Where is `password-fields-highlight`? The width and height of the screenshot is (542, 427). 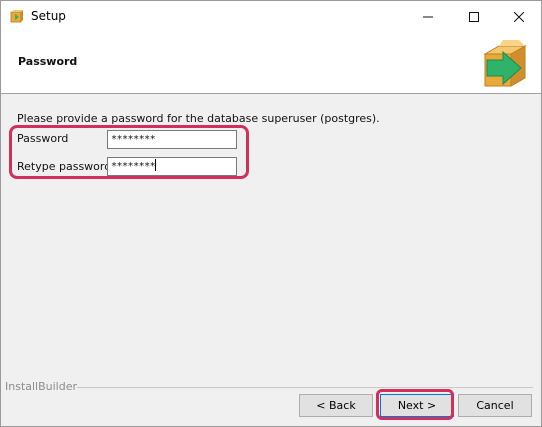
password-fields-highlight is located at coordinates (129, 152).